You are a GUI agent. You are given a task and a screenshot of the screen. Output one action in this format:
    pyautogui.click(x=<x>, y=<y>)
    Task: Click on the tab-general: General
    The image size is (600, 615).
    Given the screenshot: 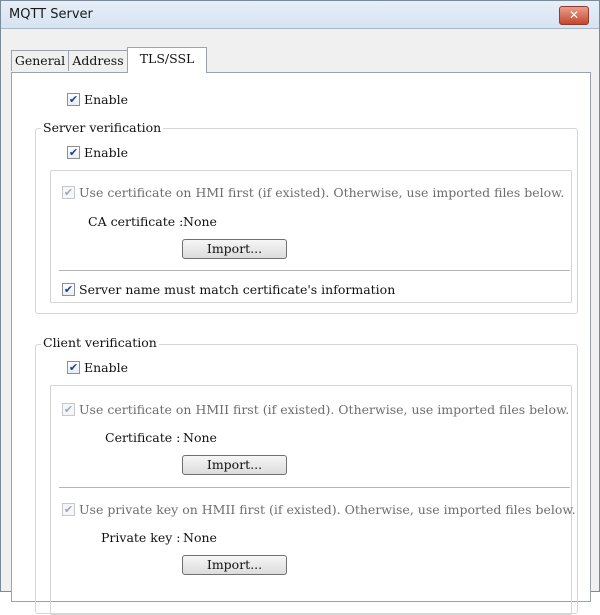 What is the action you would take?
    pyautogui.click(x=40, y=60)
    